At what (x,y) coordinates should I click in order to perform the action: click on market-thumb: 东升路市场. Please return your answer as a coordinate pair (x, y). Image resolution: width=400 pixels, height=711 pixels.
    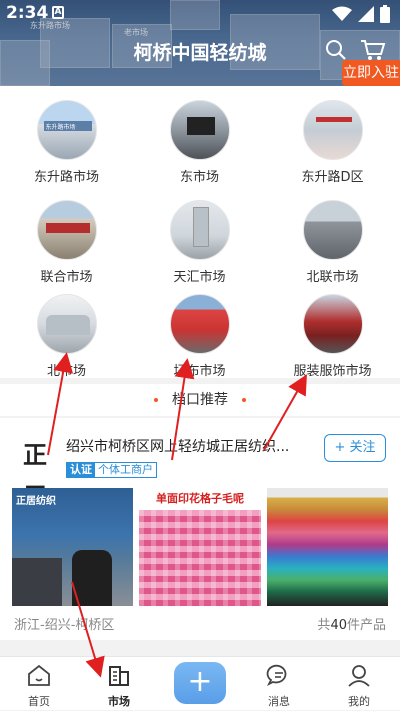
    Looking at the image, I should click on (66, 130).